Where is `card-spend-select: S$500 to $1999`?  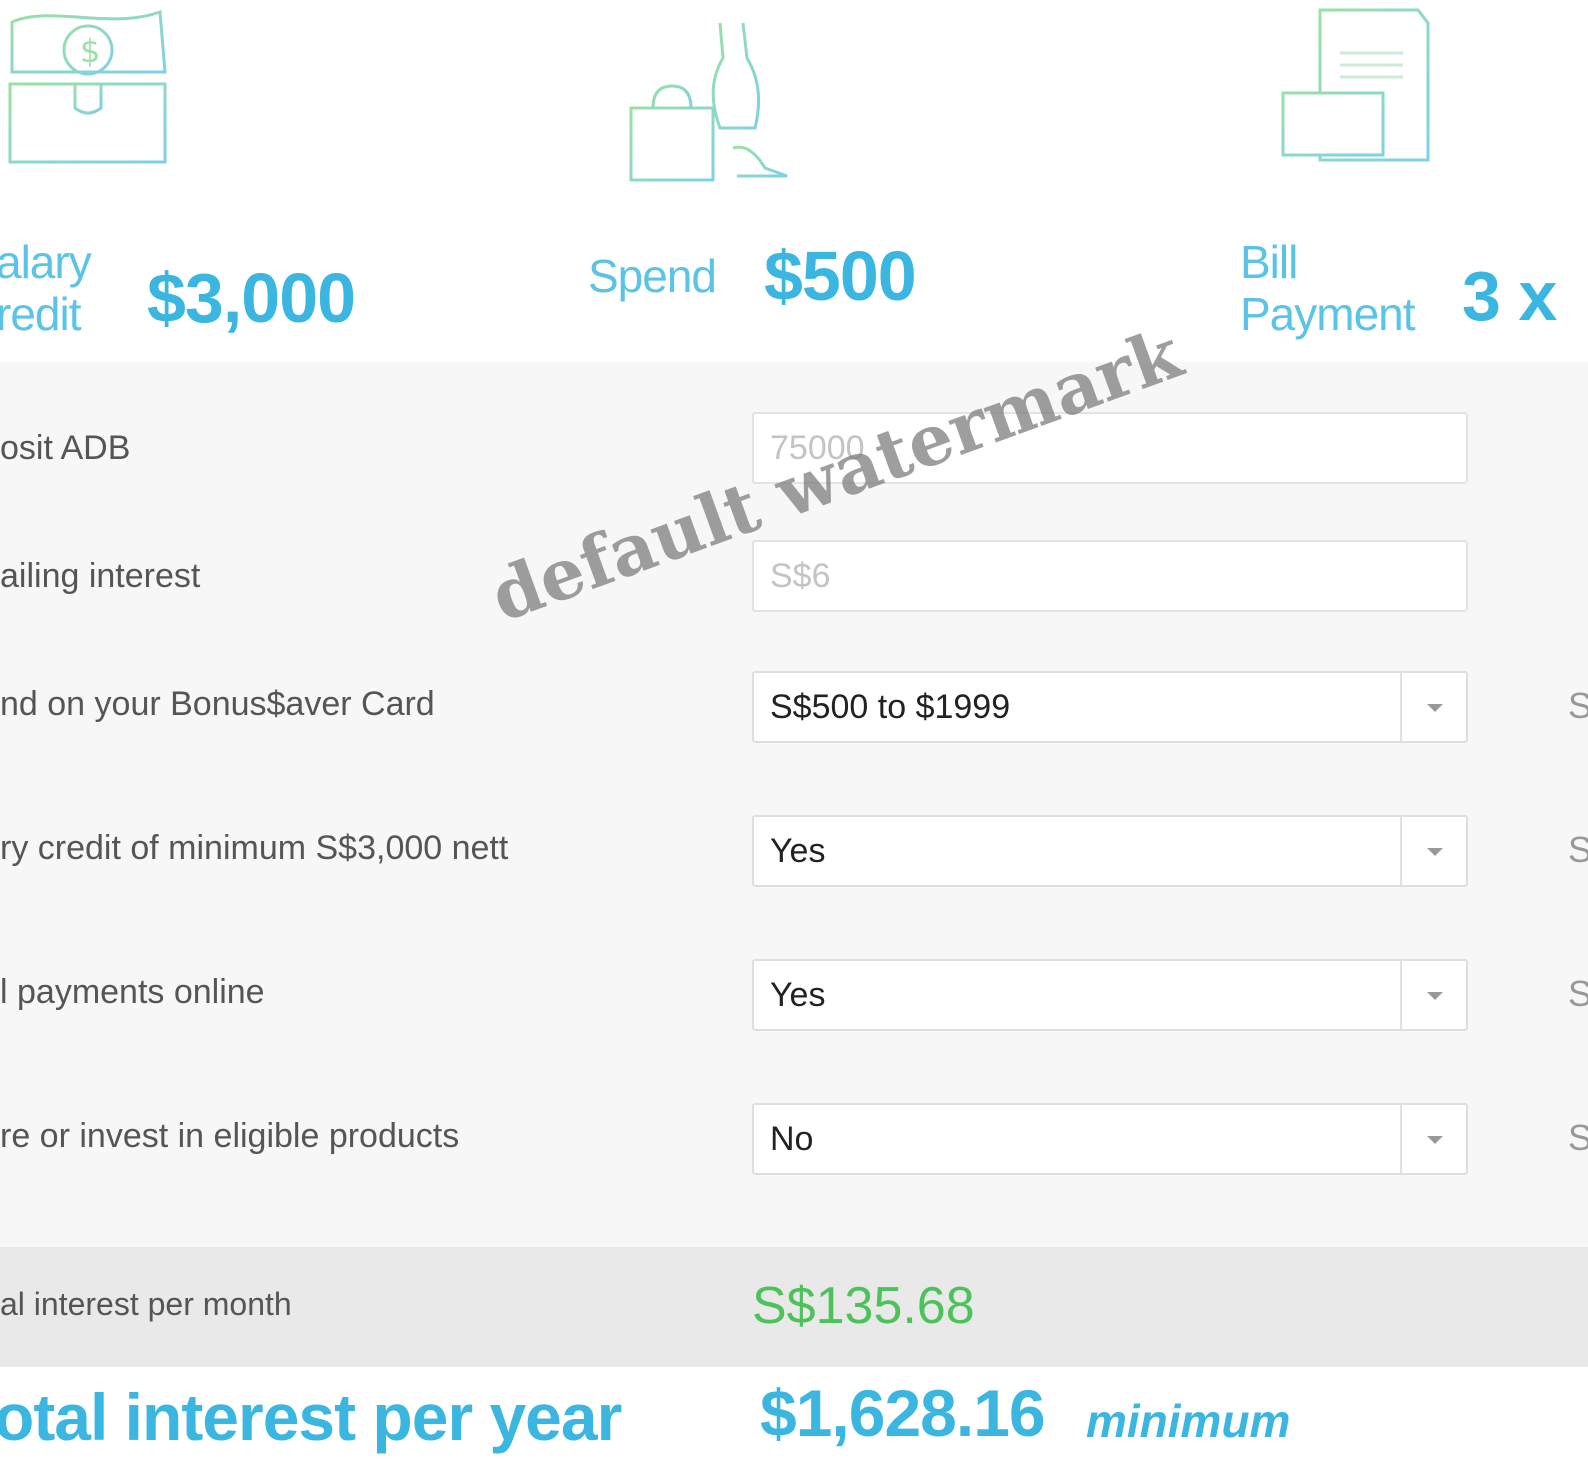
card-spend-select: S$500 to $1999 is located at coordinates (1110, 707).